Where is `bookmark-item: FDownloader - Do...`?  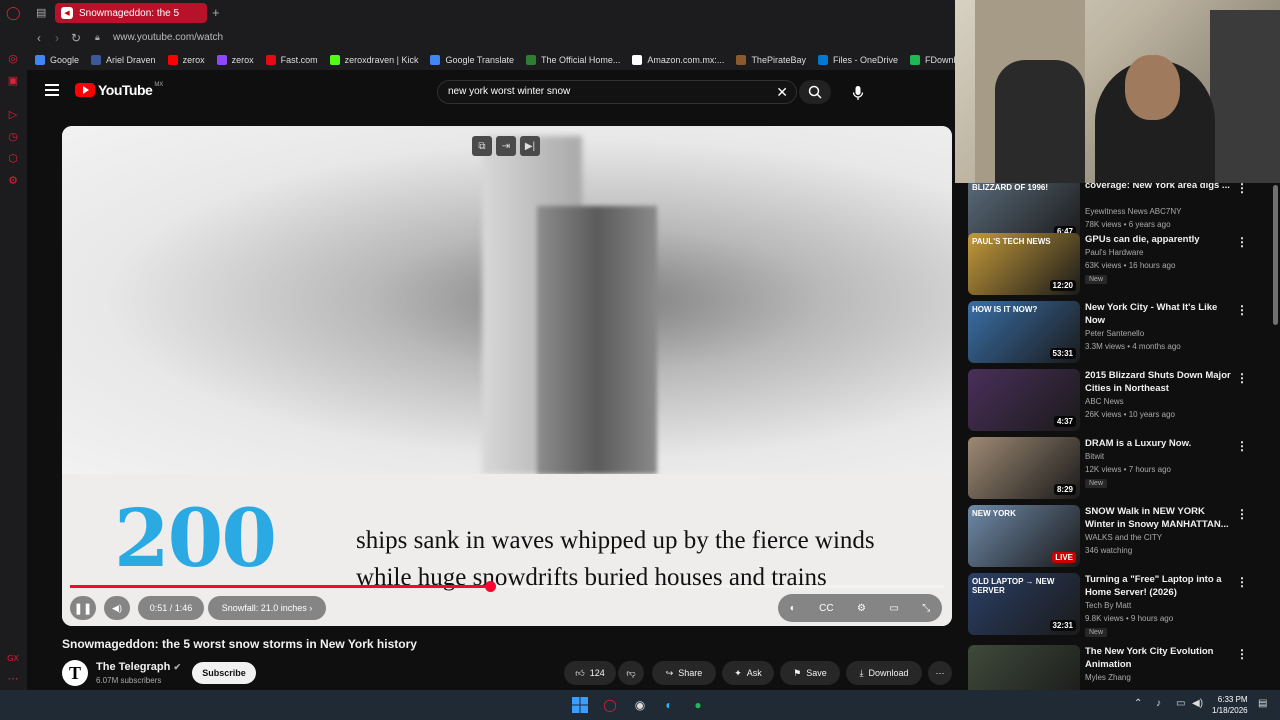
bookmark-item: FDownloader - Do... is located at coordinates (932, 60).